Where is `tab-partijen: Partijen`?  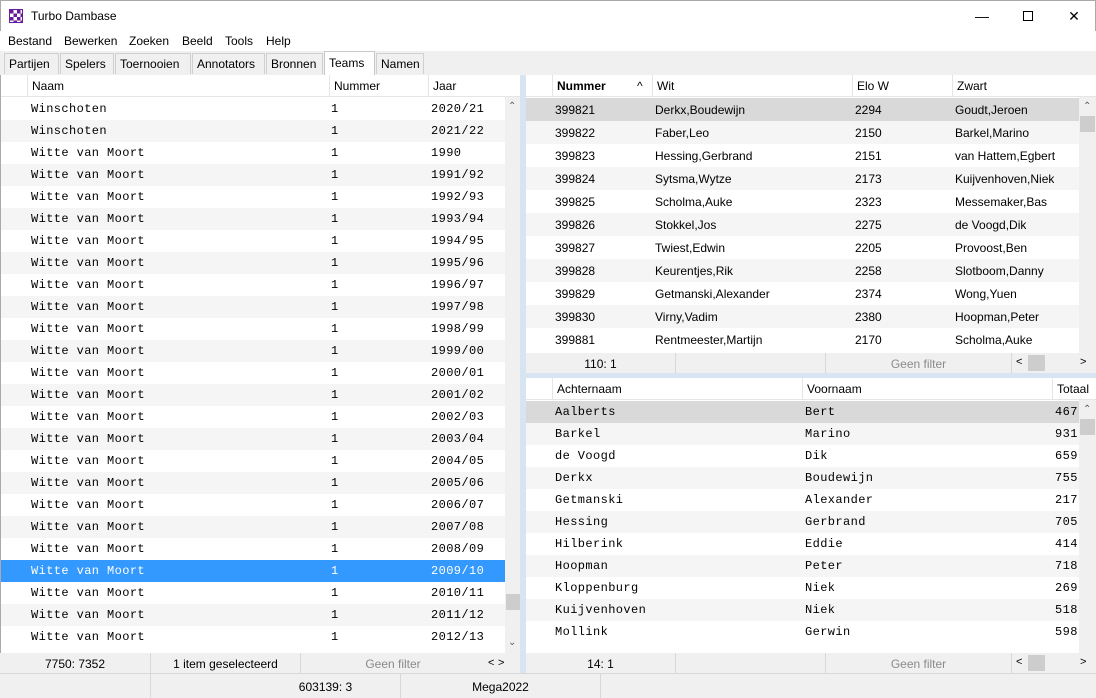
tab-partijen: Partijen is located at coordinates (31, 63).